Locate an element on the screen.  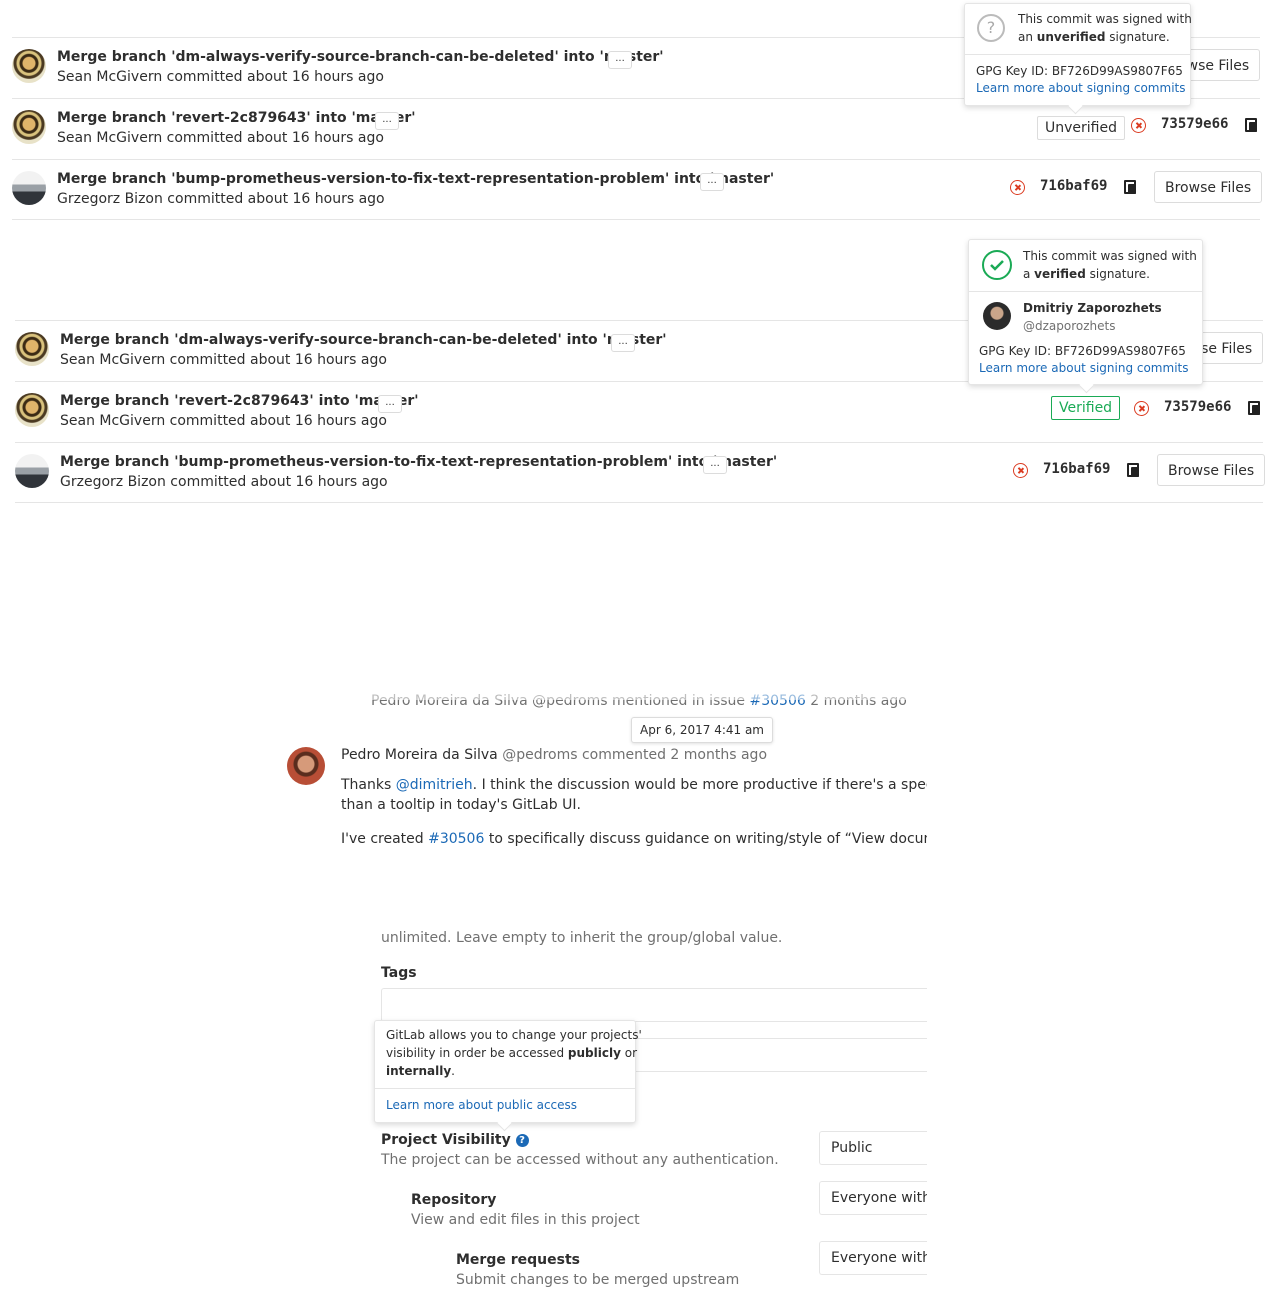
help-icon: ? is located at coordinates (522, 1140).